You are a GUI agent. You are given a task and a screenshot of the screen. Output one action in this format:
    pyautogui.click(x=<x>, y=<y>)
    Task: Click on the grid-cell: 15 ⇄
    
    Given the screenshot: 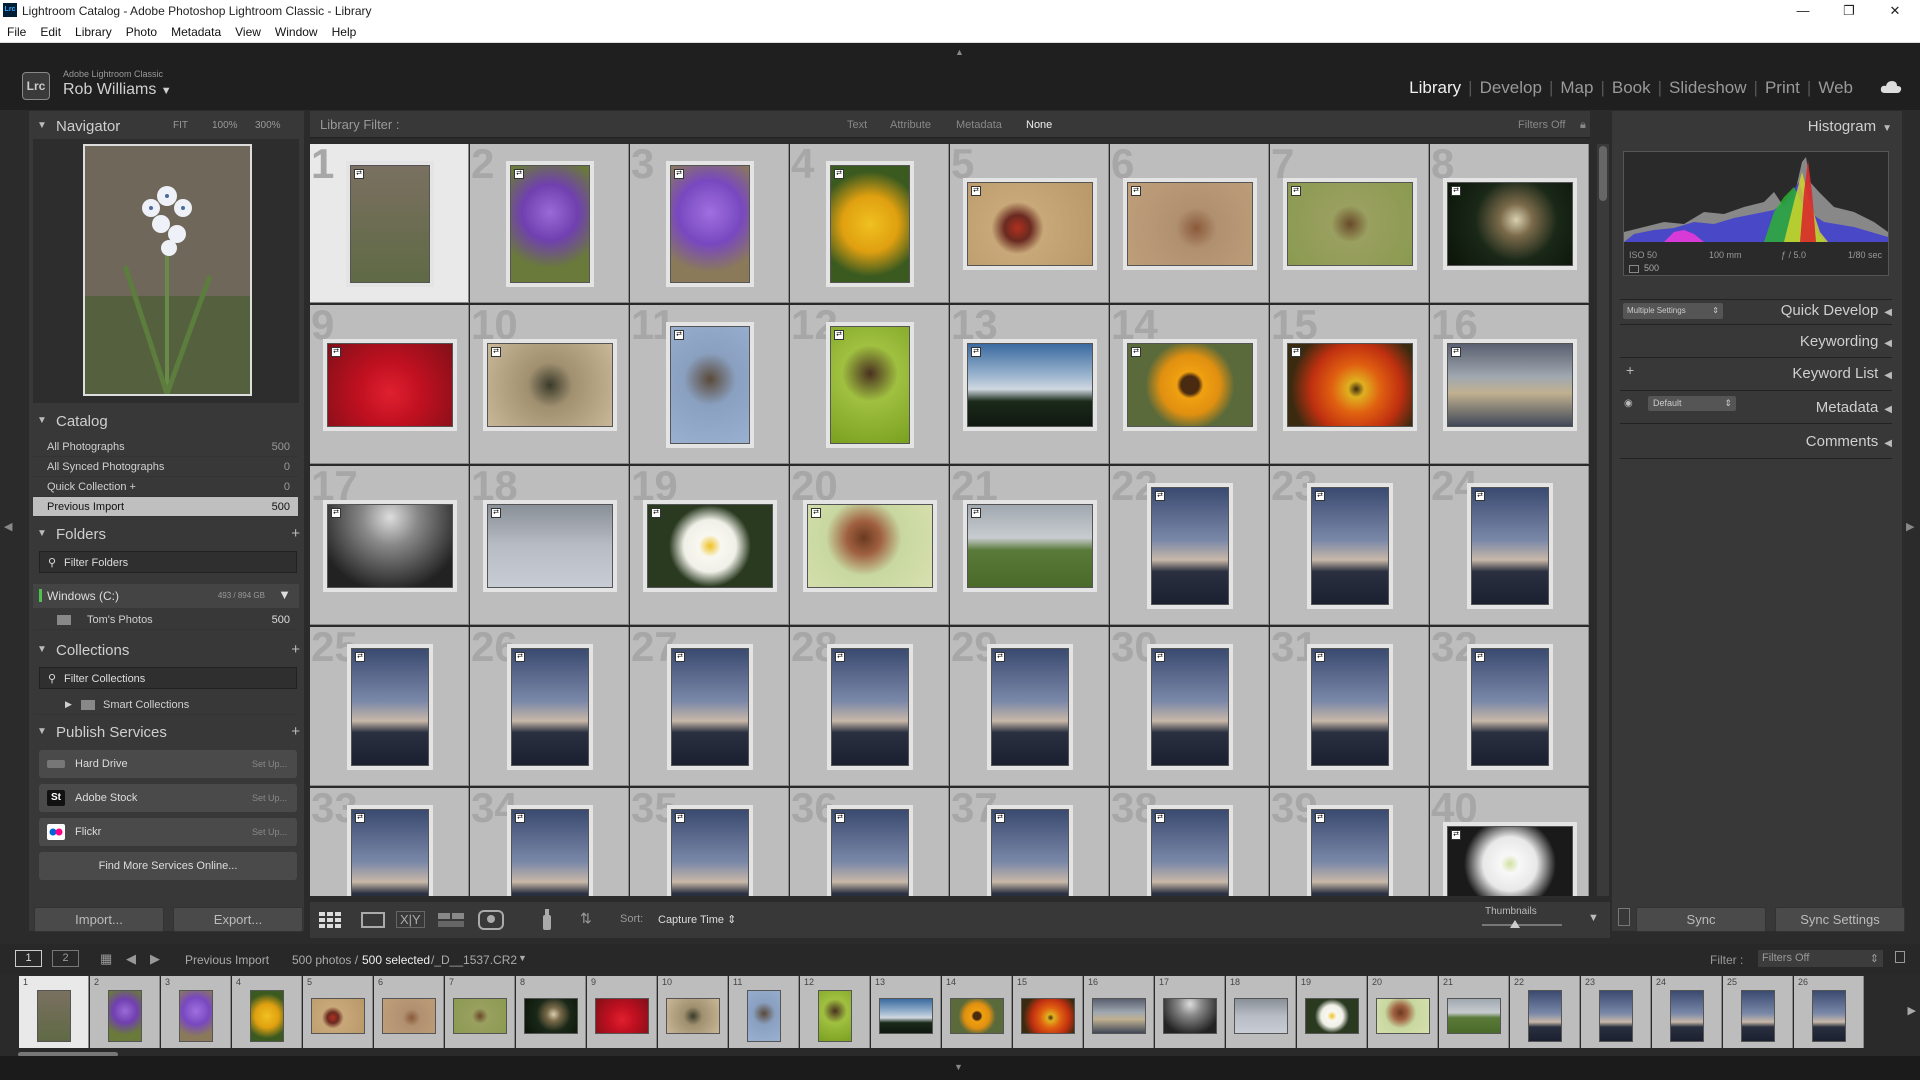 What is the action you would take?
    pyautogui.click(x=1349, y=384)
    